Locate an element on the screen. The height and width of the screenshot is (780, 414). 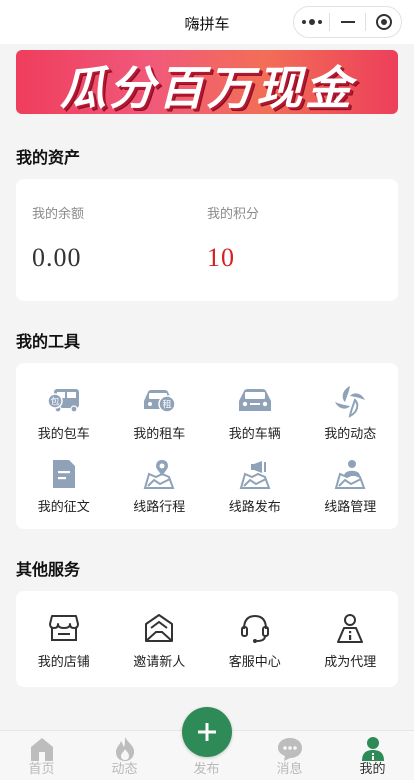
tool-route-manage: 线路管理 is located at coordinates (351, 485).